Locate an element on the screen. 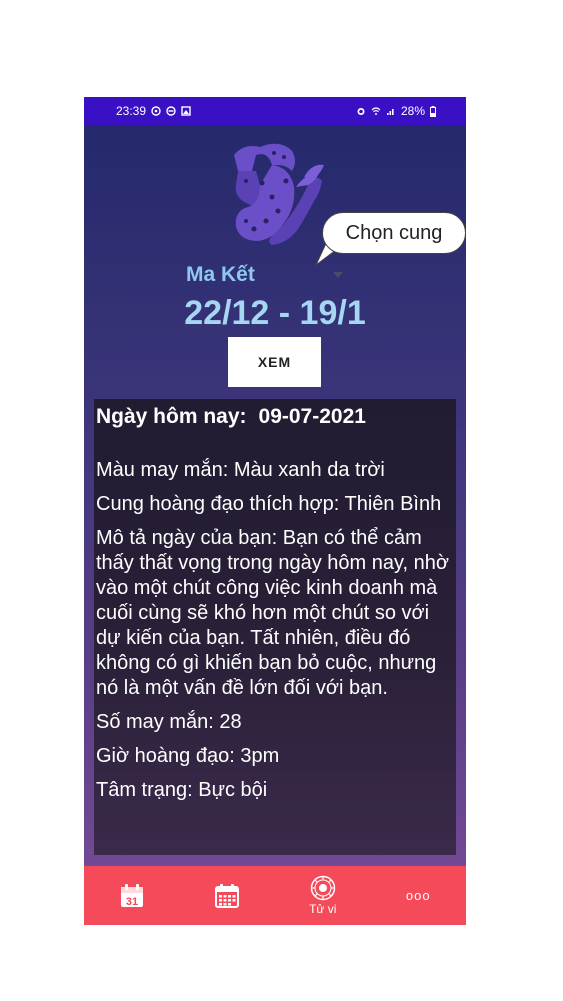 This screenshot has height=1001, width=563. choose-sign-tooltip: Chọn cung is located at coordinates (394, 233).